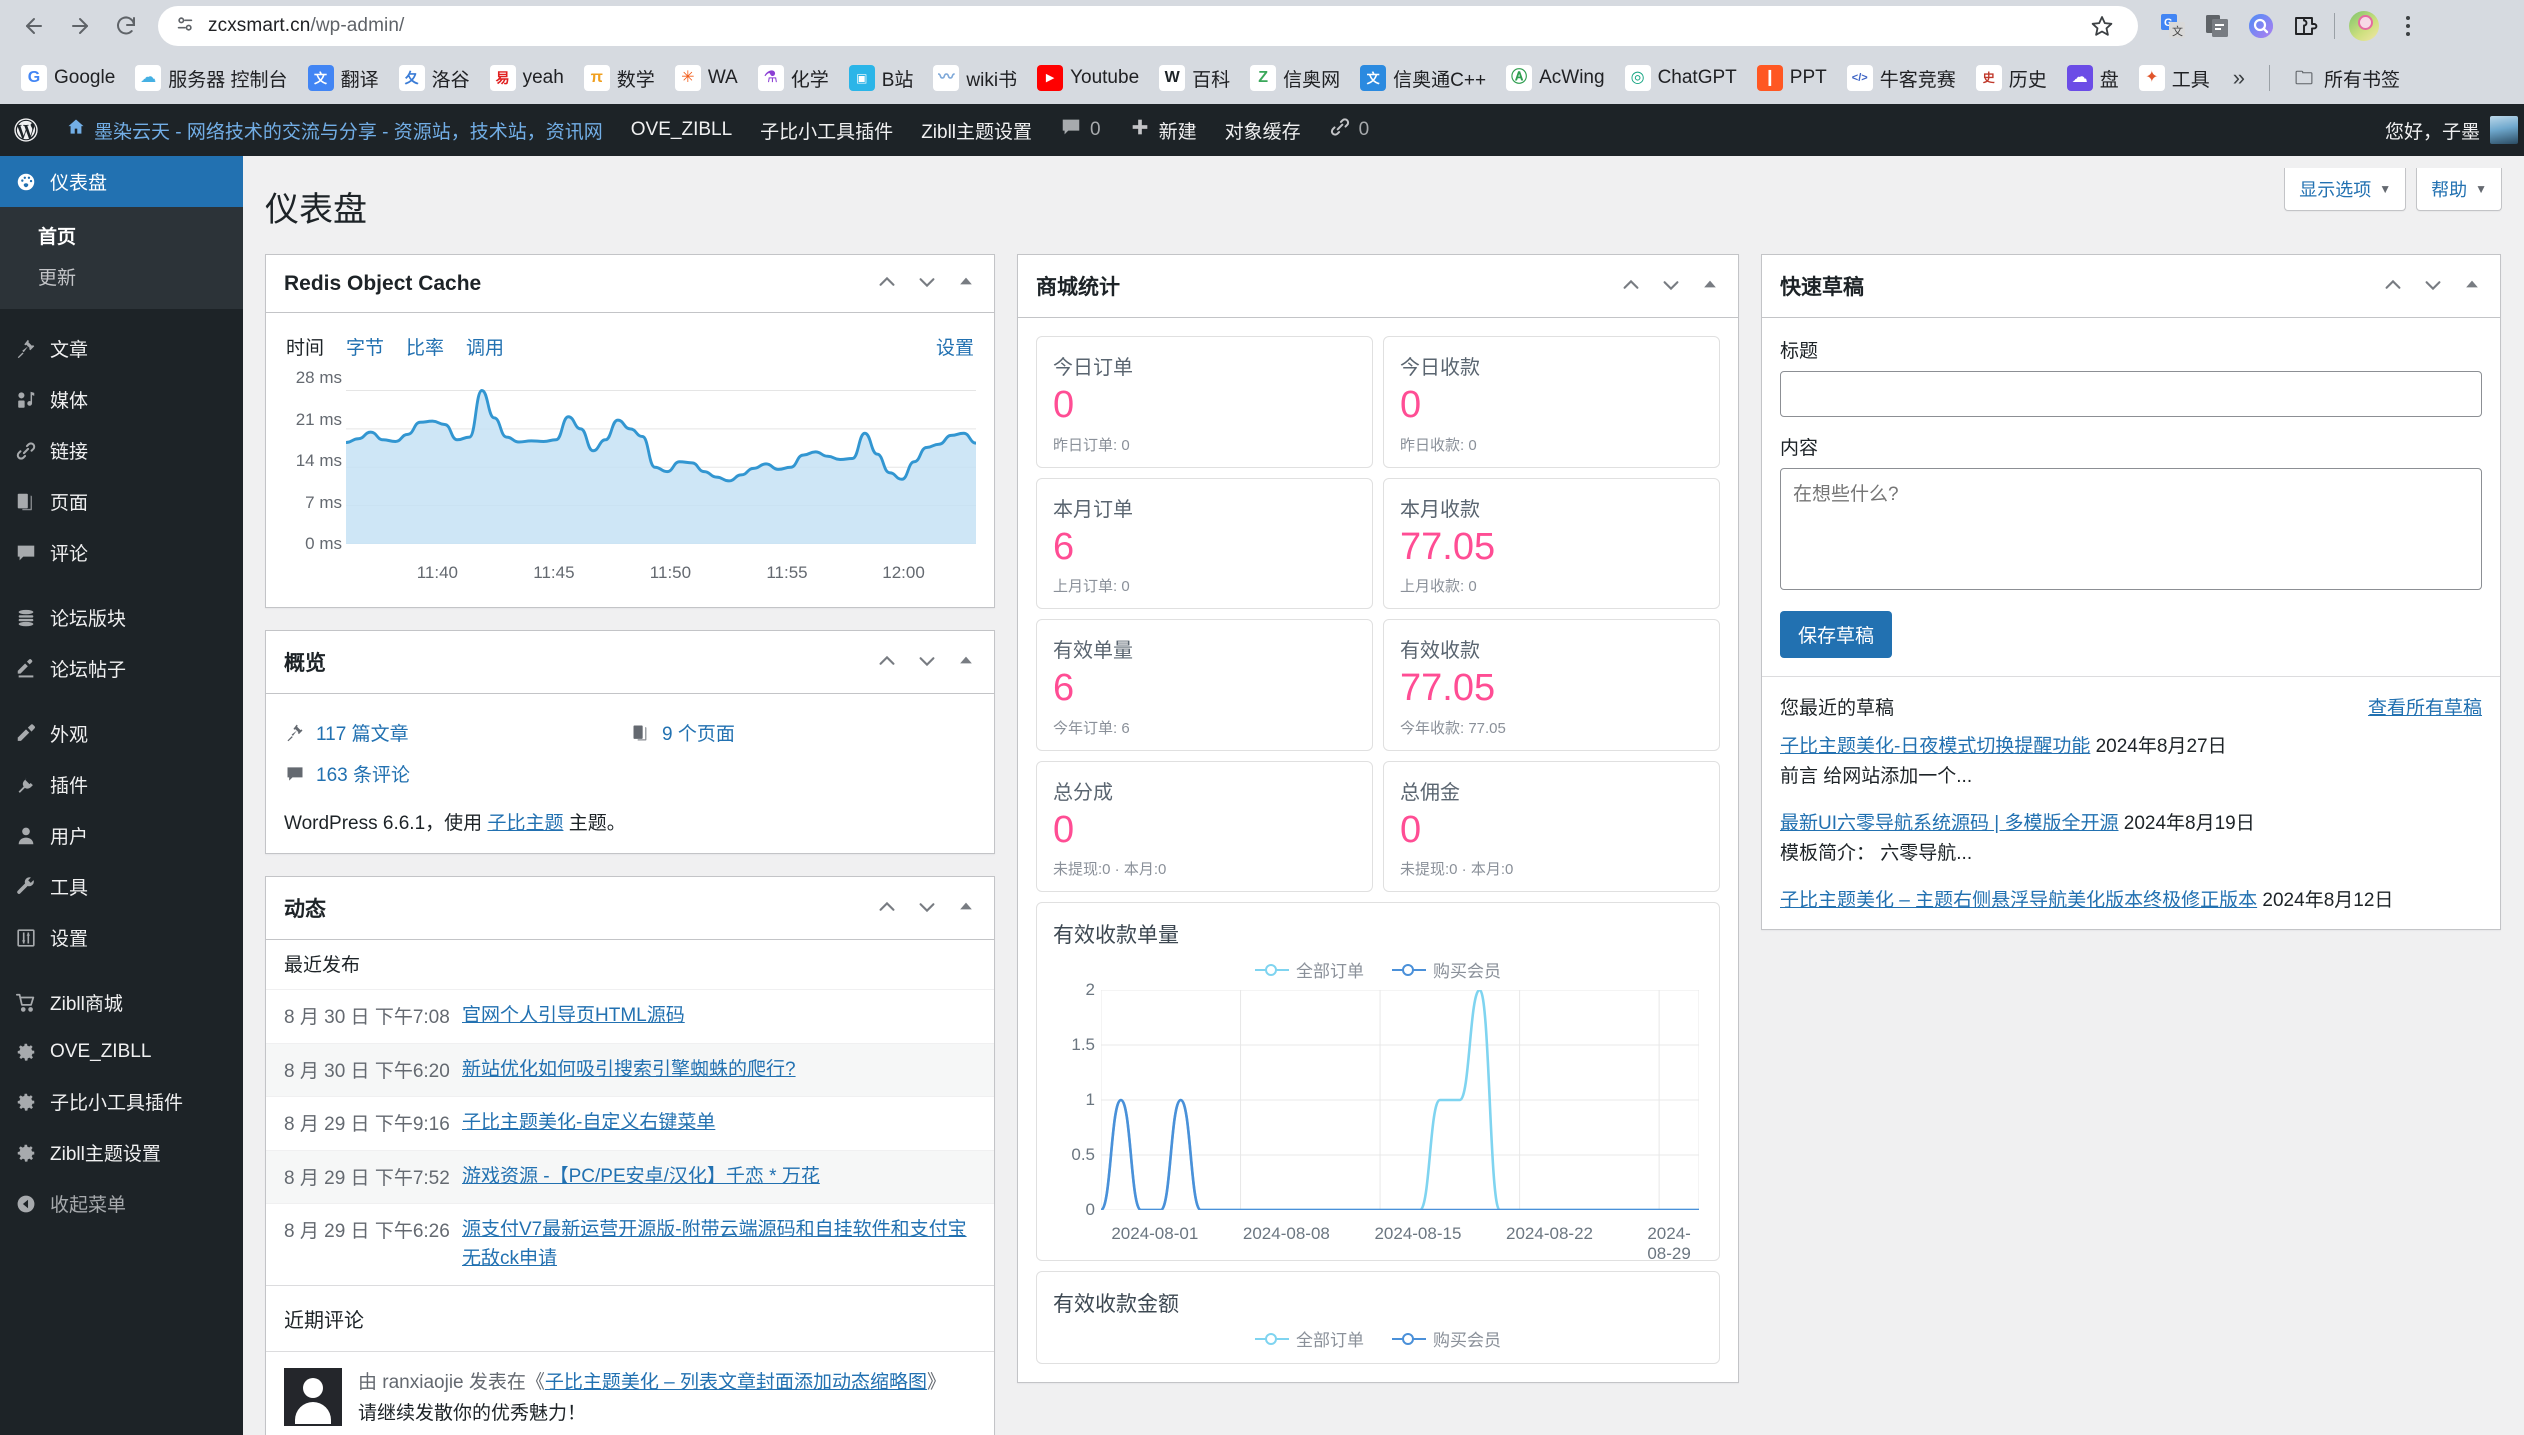 Image resolution: width=2524 pixels, height=1435 pixels. What do you see at coordinates (343, 78) in the screenshot?
I see `bookmark-item: 文翻译` at bounding box center [343, 78].